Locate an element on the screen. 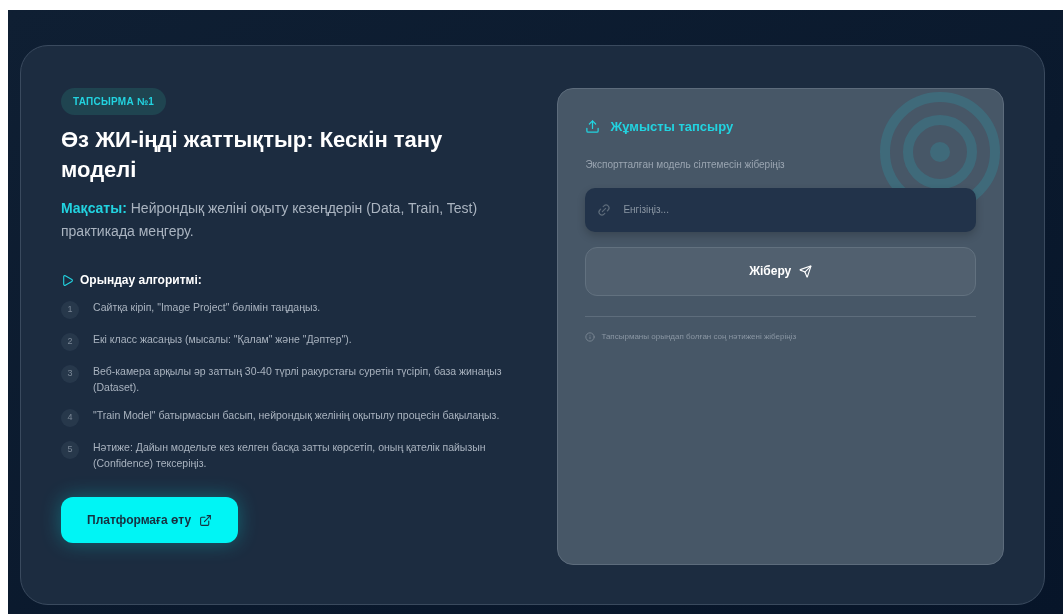 Image resolution: width=1063 pixels, height=614 pixels. task-goal: Мақсаты: Нейрондық желіні оқыту кезеңдерін (Data, Train, Test) практикада меңгеру. is located at coordinates (270, 220).